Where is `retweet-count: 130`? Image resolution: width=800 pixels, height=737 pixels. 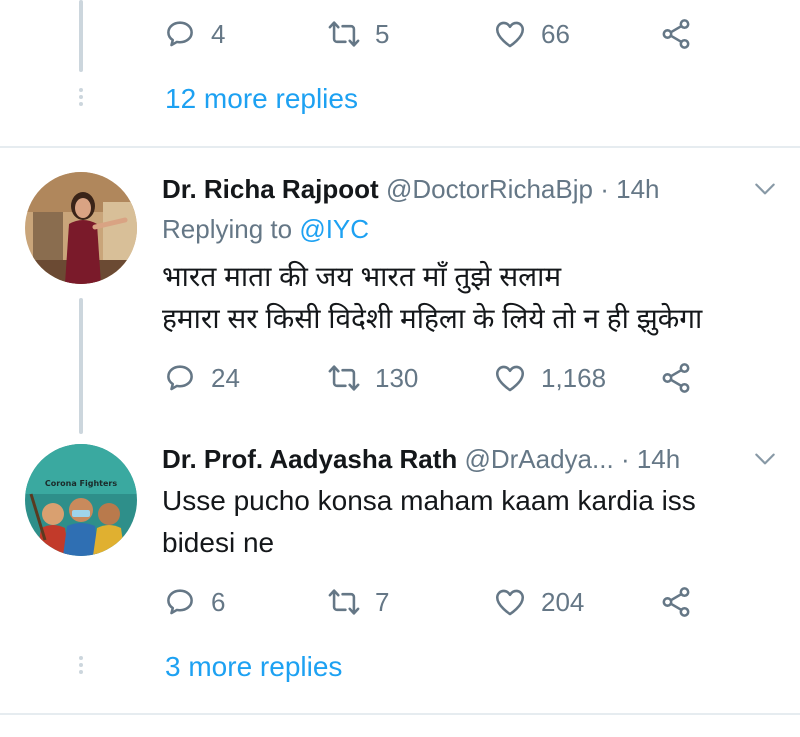 retweet-count: 130 is located at coordinates (397, 377).